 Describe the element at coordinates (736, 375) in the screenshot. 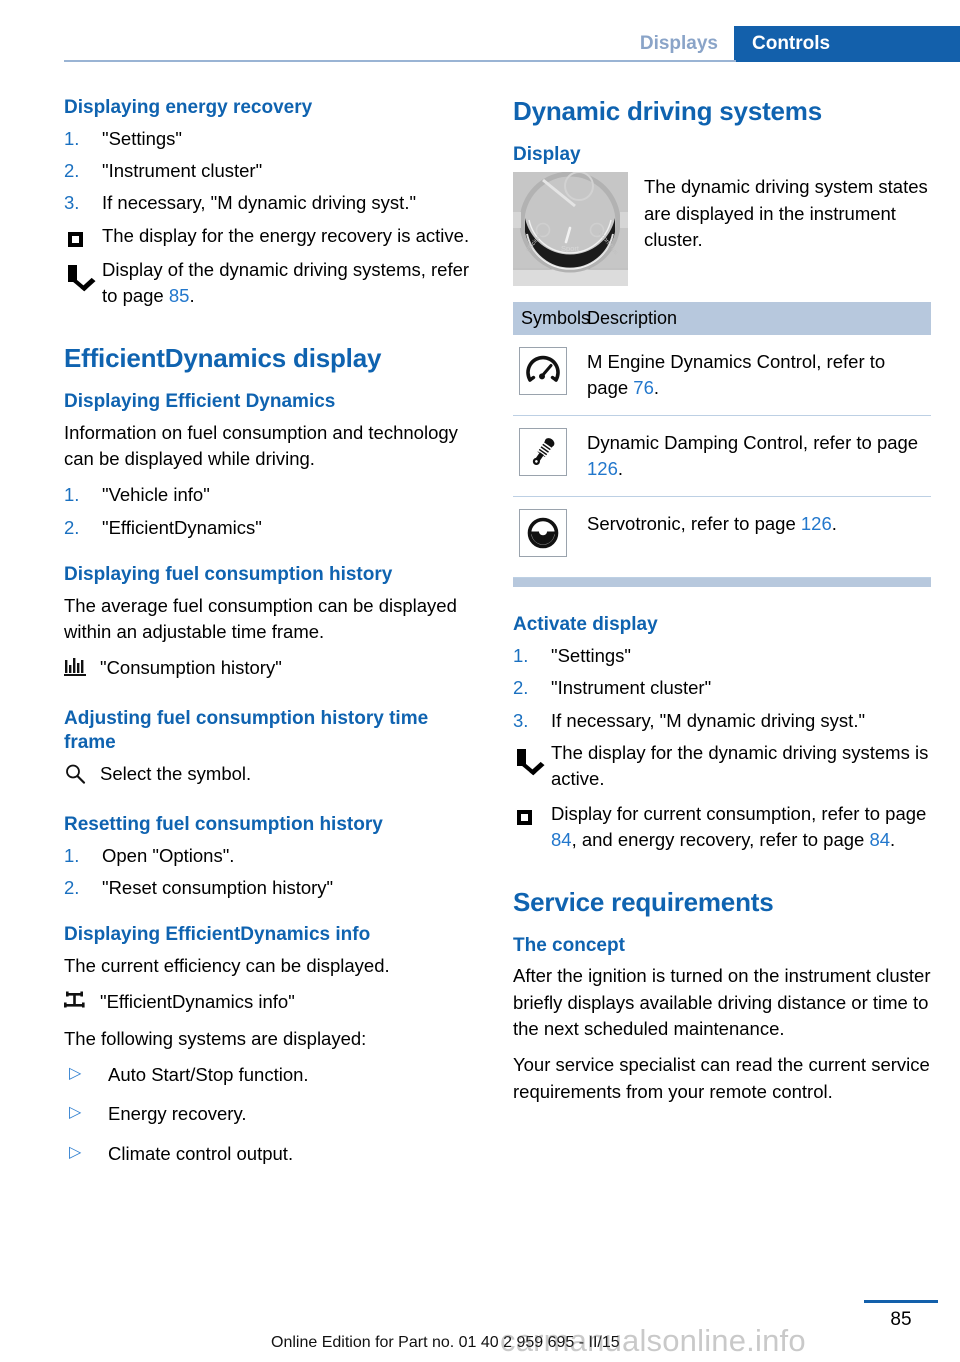

I see `description-text: M Engine Dynamics Control, refer to page` at that location.